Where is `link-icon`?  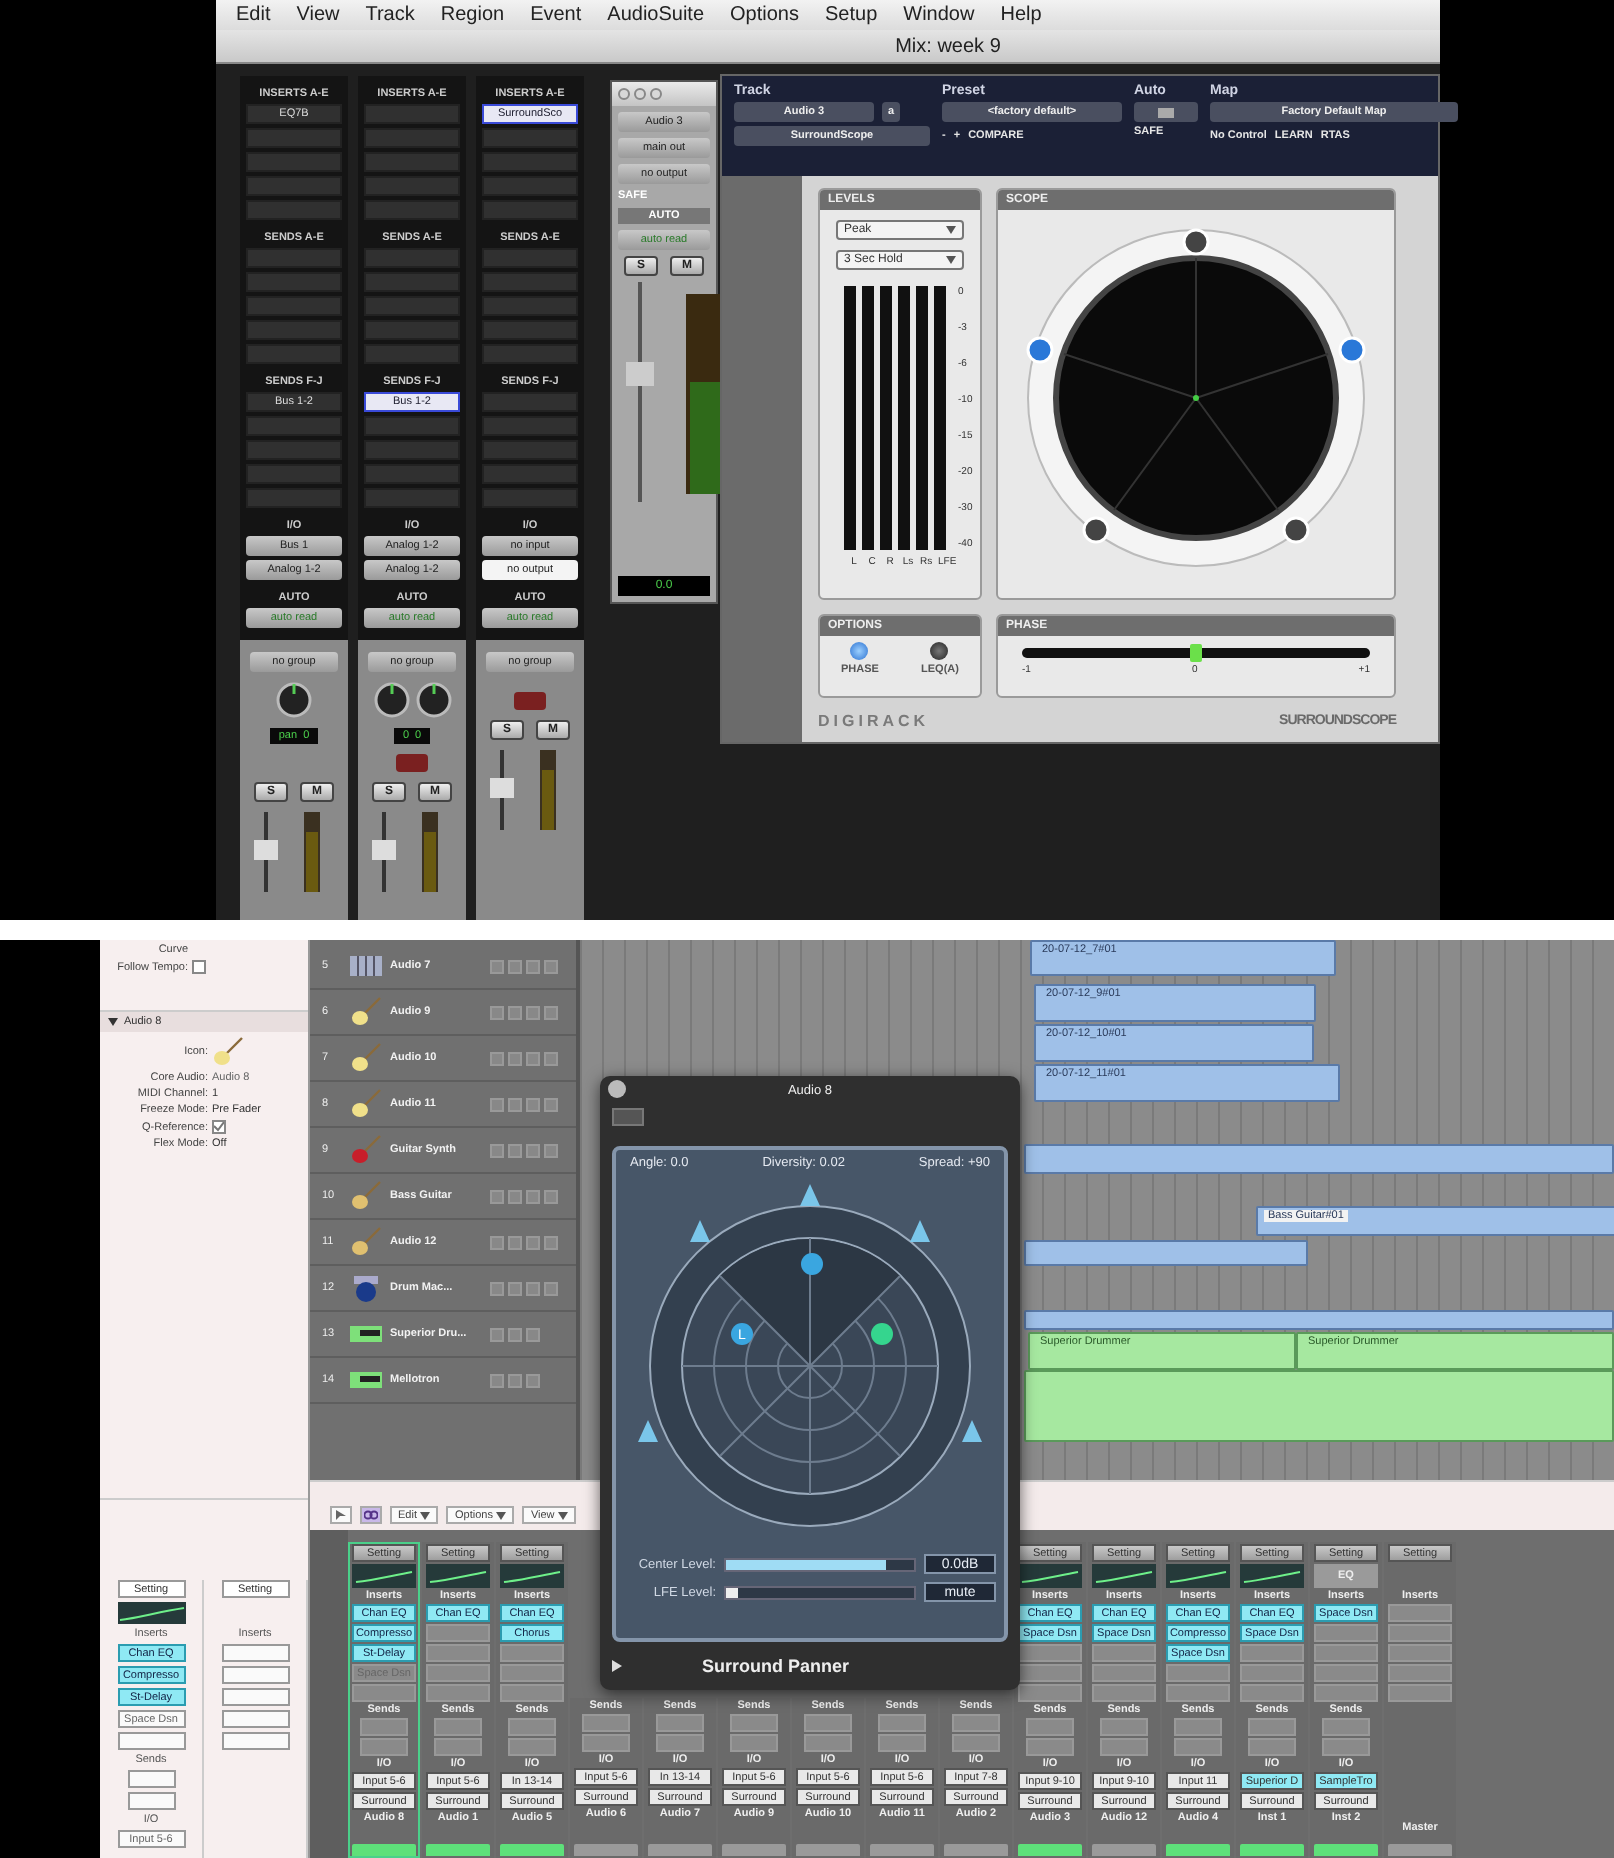
link-icon is located at coordinates (371, 1515).